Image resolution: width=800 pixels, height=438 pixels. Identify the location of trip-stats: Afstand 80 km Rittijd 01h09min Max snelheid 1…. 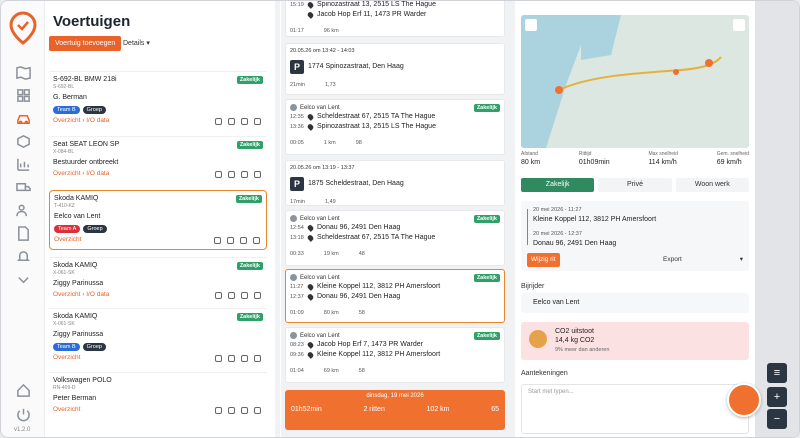
(635, 158).